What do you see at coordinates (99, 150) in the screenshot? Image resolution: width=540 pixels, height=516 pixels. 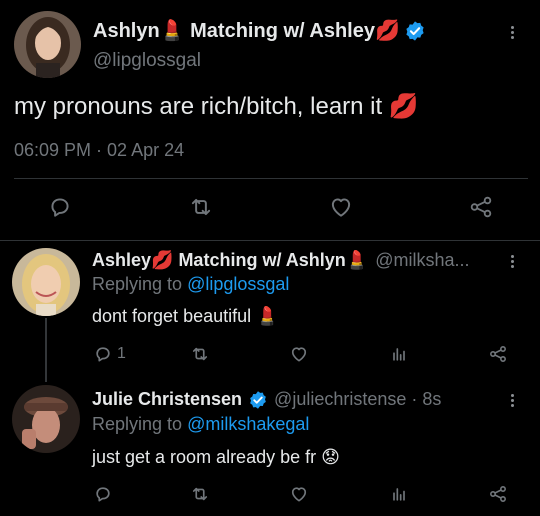 I see `tweet-timestamp: 06:09 PM · 02 Apr 24` at bounding box center [99, 150].